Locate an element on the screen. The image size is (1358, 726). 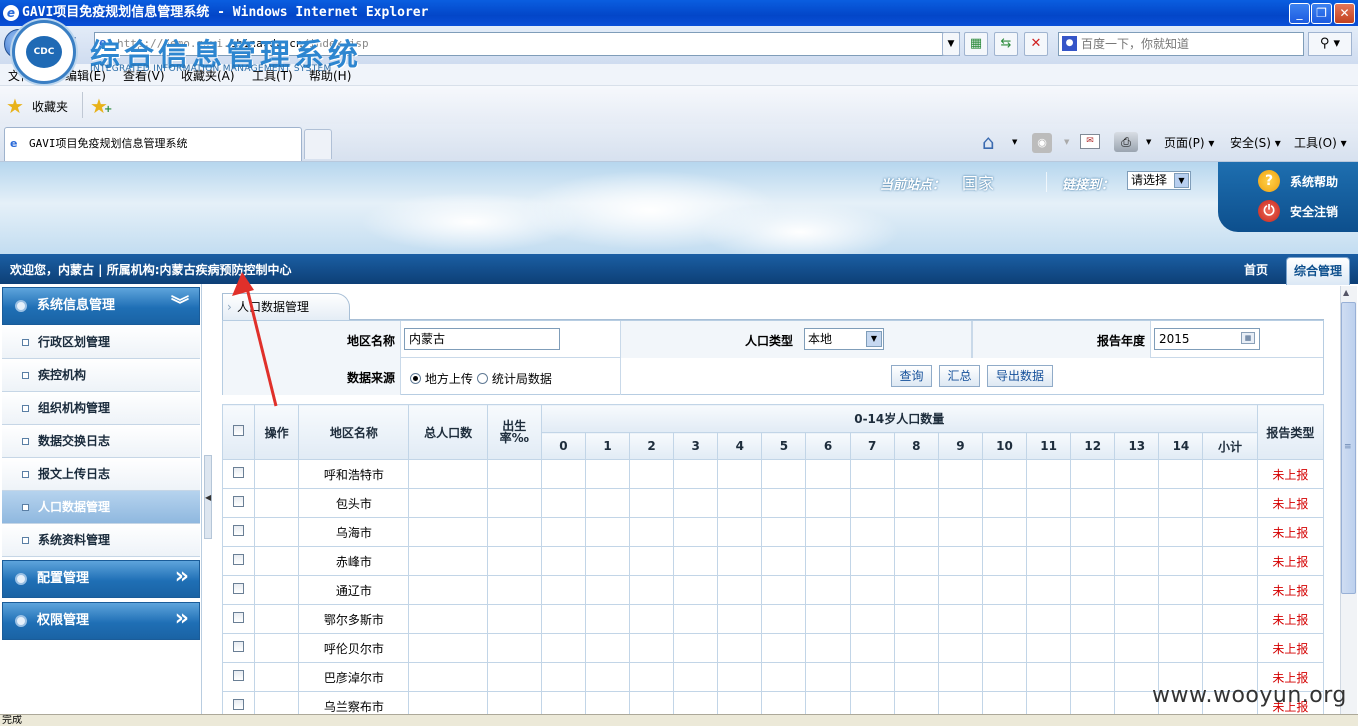
sidebar-item-system-docs: 系统资料管理 is located at coordinates (101, 540).